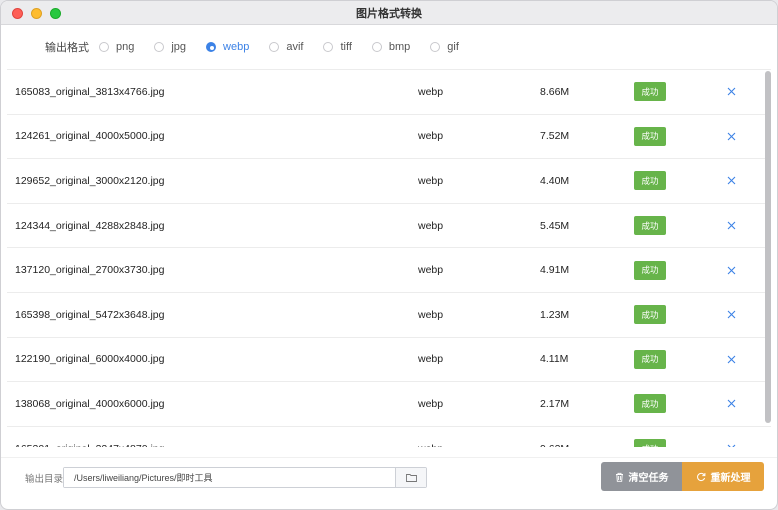 This screenshot has height=510, width=778. What do you see at coordinates (89, 445) in the screenshot?
I see `file-name: 165301_original_3247x4870.jpg` at bounding box center [89, 445].